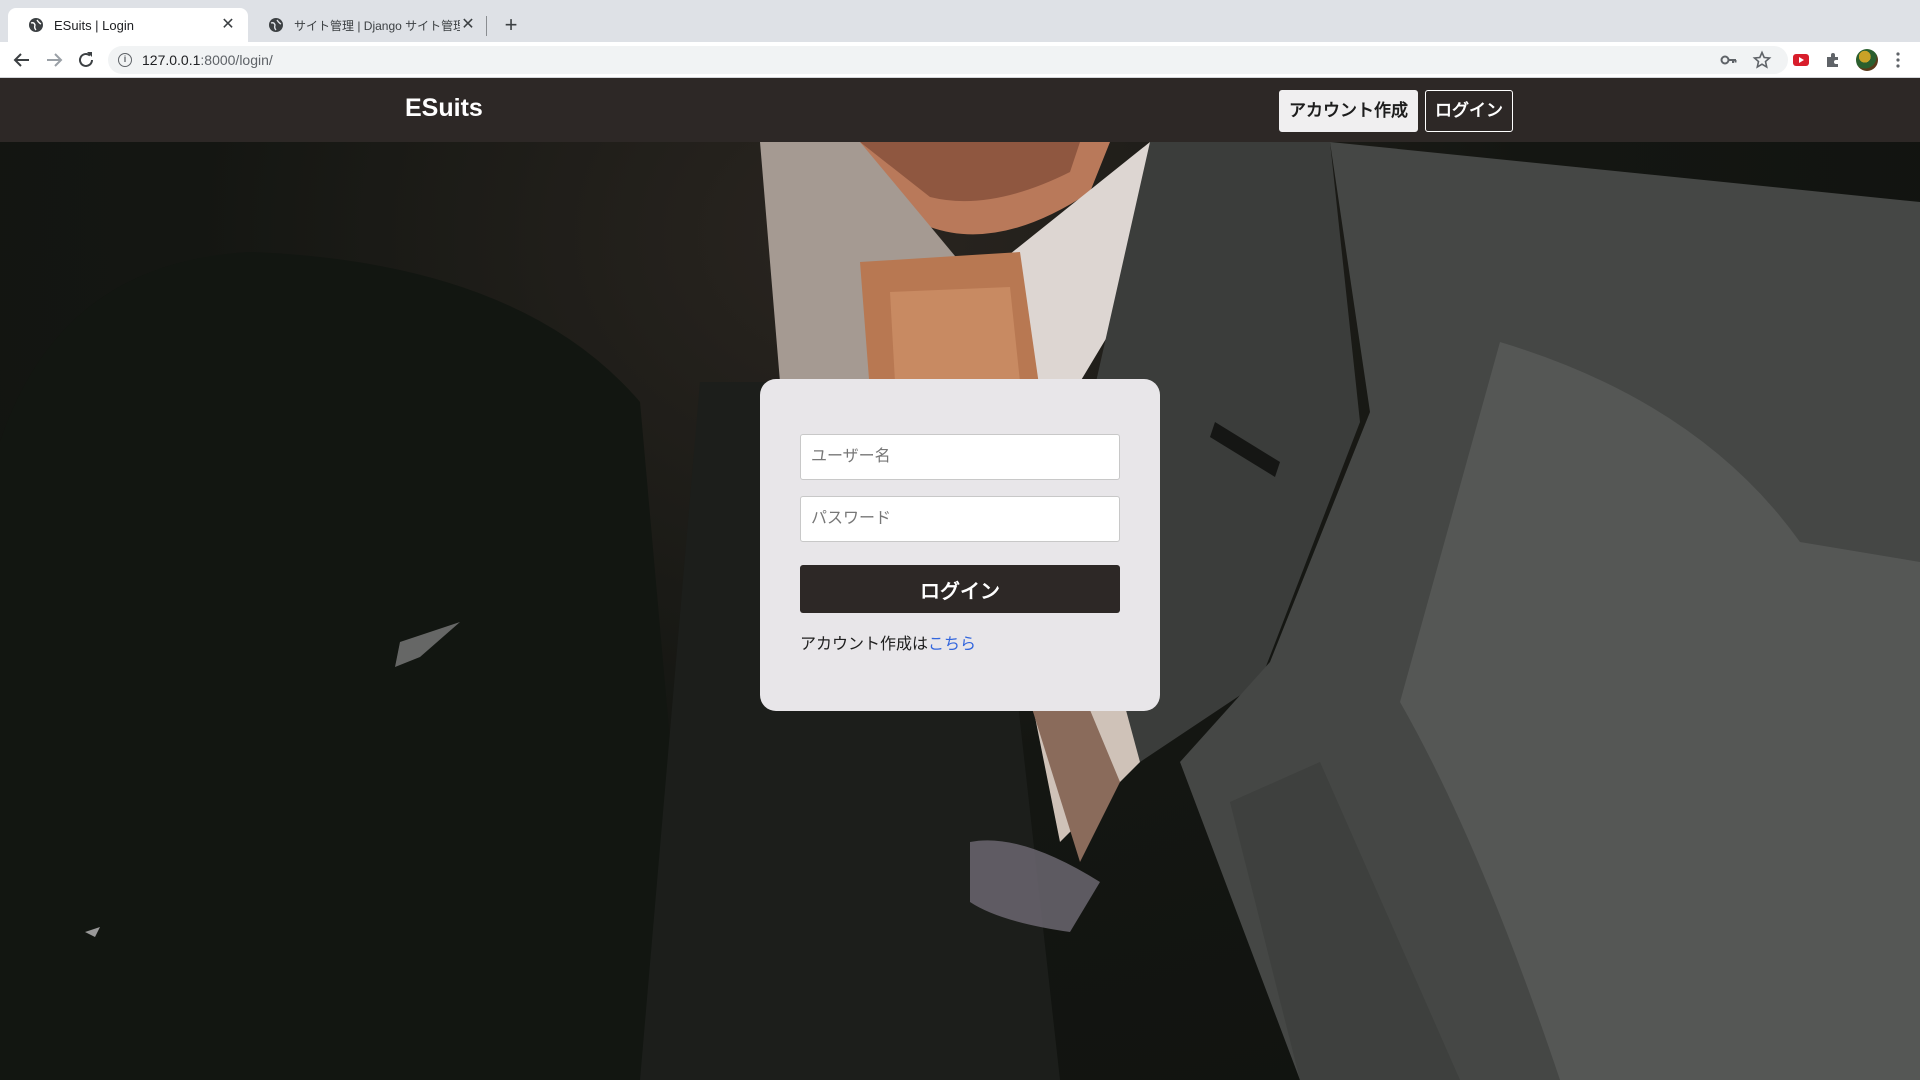  What do you see at coordinates (1867, 60) in the screenshot?
I see `profile-avatar` at bounding box center [1867, 60].